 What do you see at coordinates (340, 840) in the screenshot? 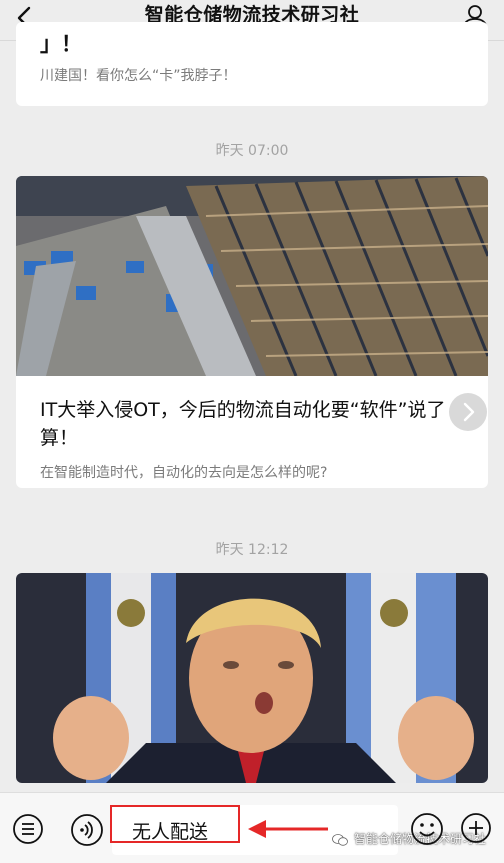
I see `wechat-logo-icon` at bounding box center [340, 840].